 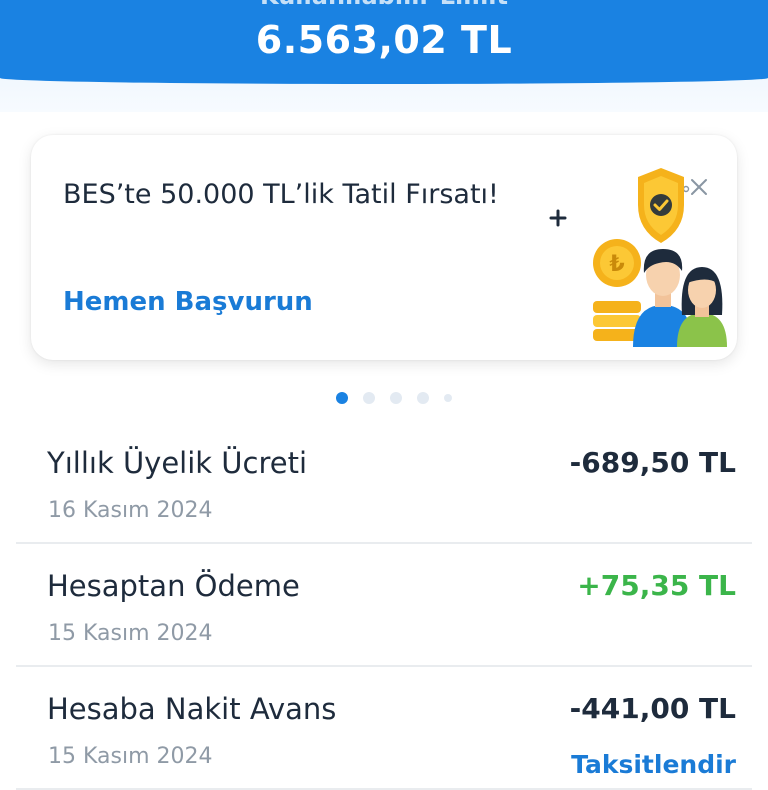 I want to click on available-limit-value: 6.563,02 TL, so click(x=384, y=40).